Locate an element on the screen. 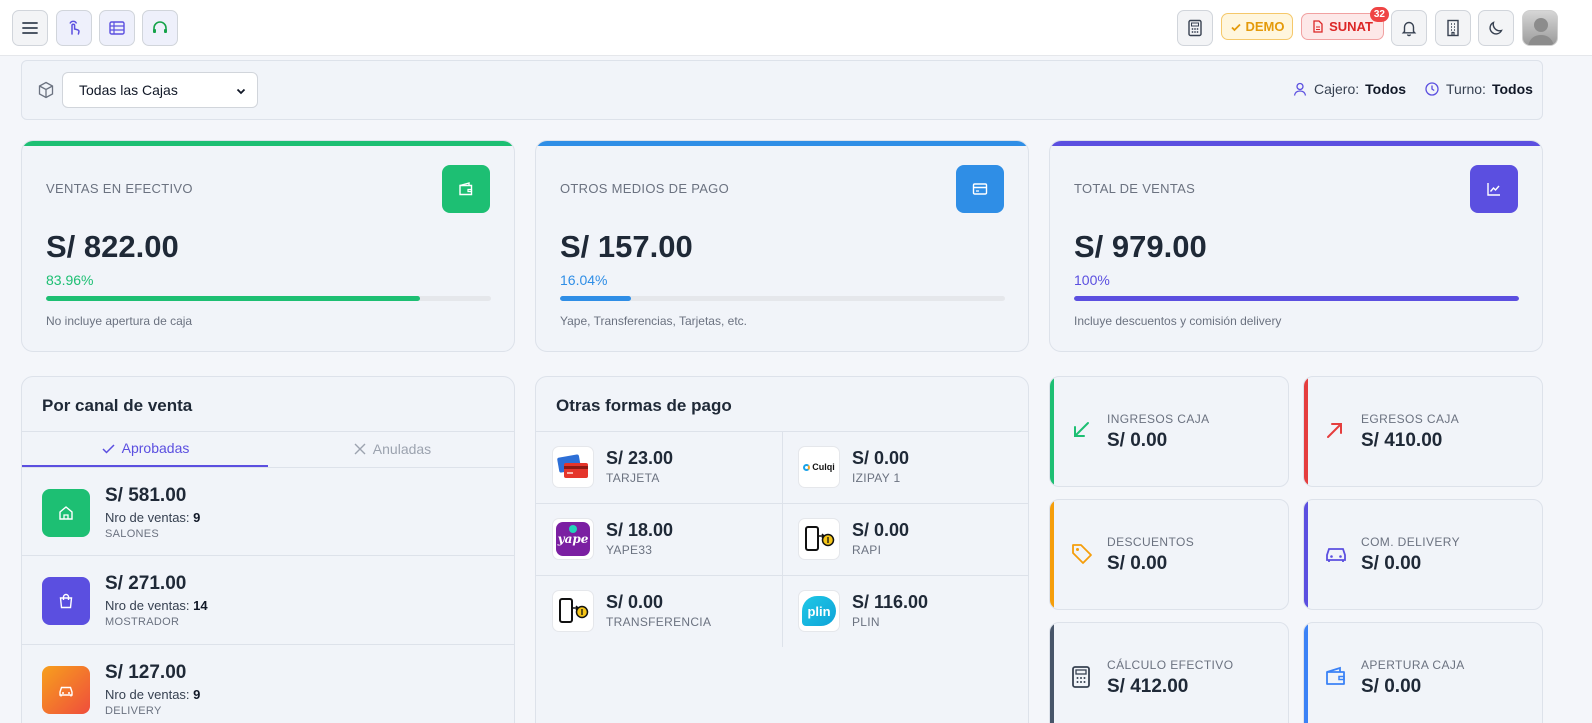 This screenshot has height=723, width=1592. payment-item: S/ 23.00 TARJETA is located at coordinates (659, 467).